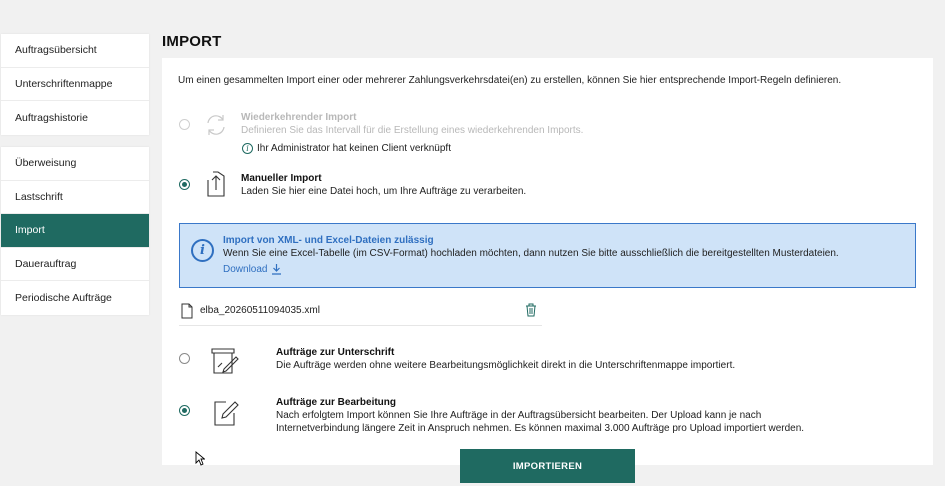 The image size is (945, 486). What do you see at coordinates (75, 51) in the screenshot?
I see `sidebar-item-auftragsuebersicht: Auftragsübersicht` at bounding box center [75, 51].